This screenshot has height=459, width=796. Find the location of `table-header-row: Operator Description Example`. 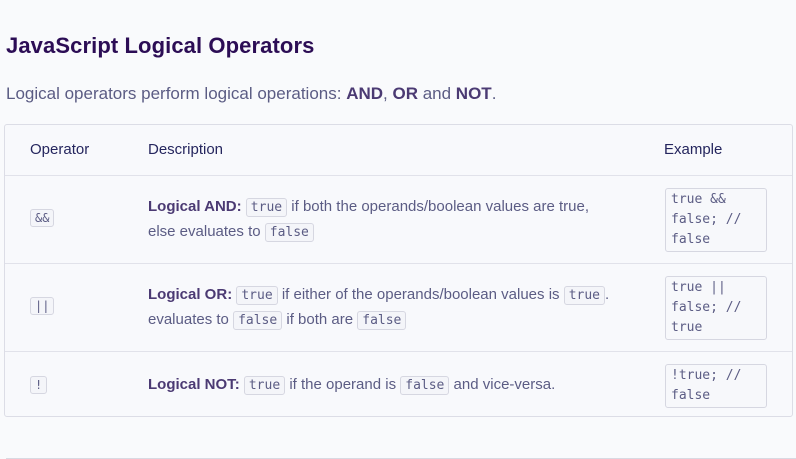

table-header-row: Operator Description Example is located at coordinates (398, 150).